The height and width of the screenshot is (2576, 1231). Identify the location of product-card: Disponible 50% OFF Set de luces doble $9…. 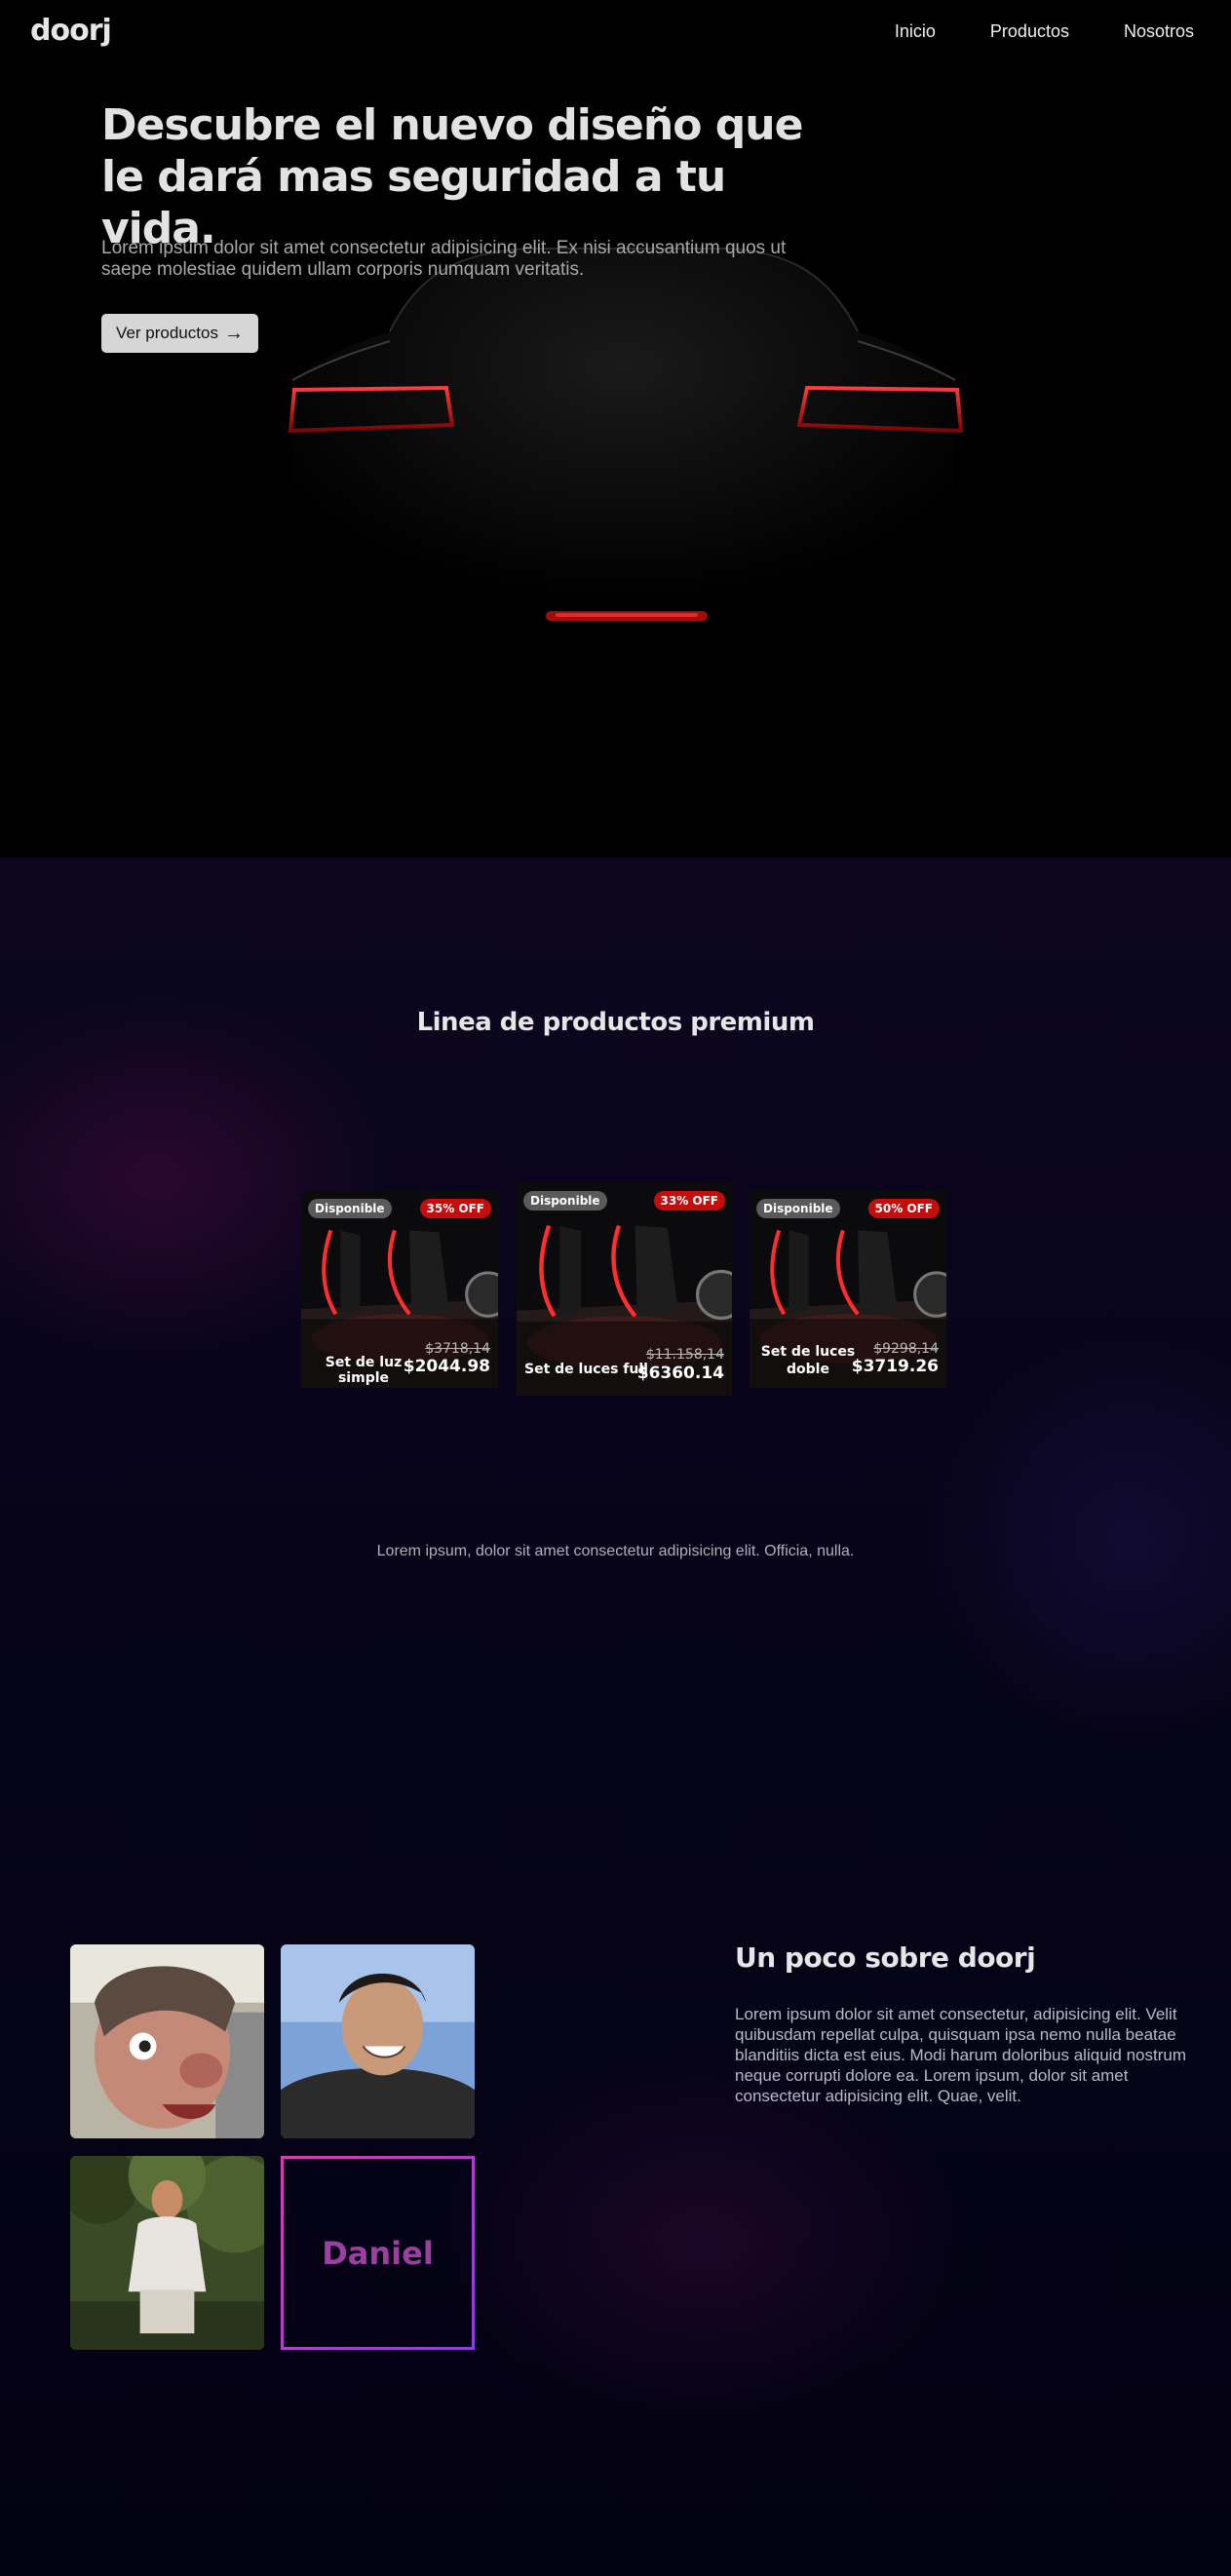
(848, 1289).